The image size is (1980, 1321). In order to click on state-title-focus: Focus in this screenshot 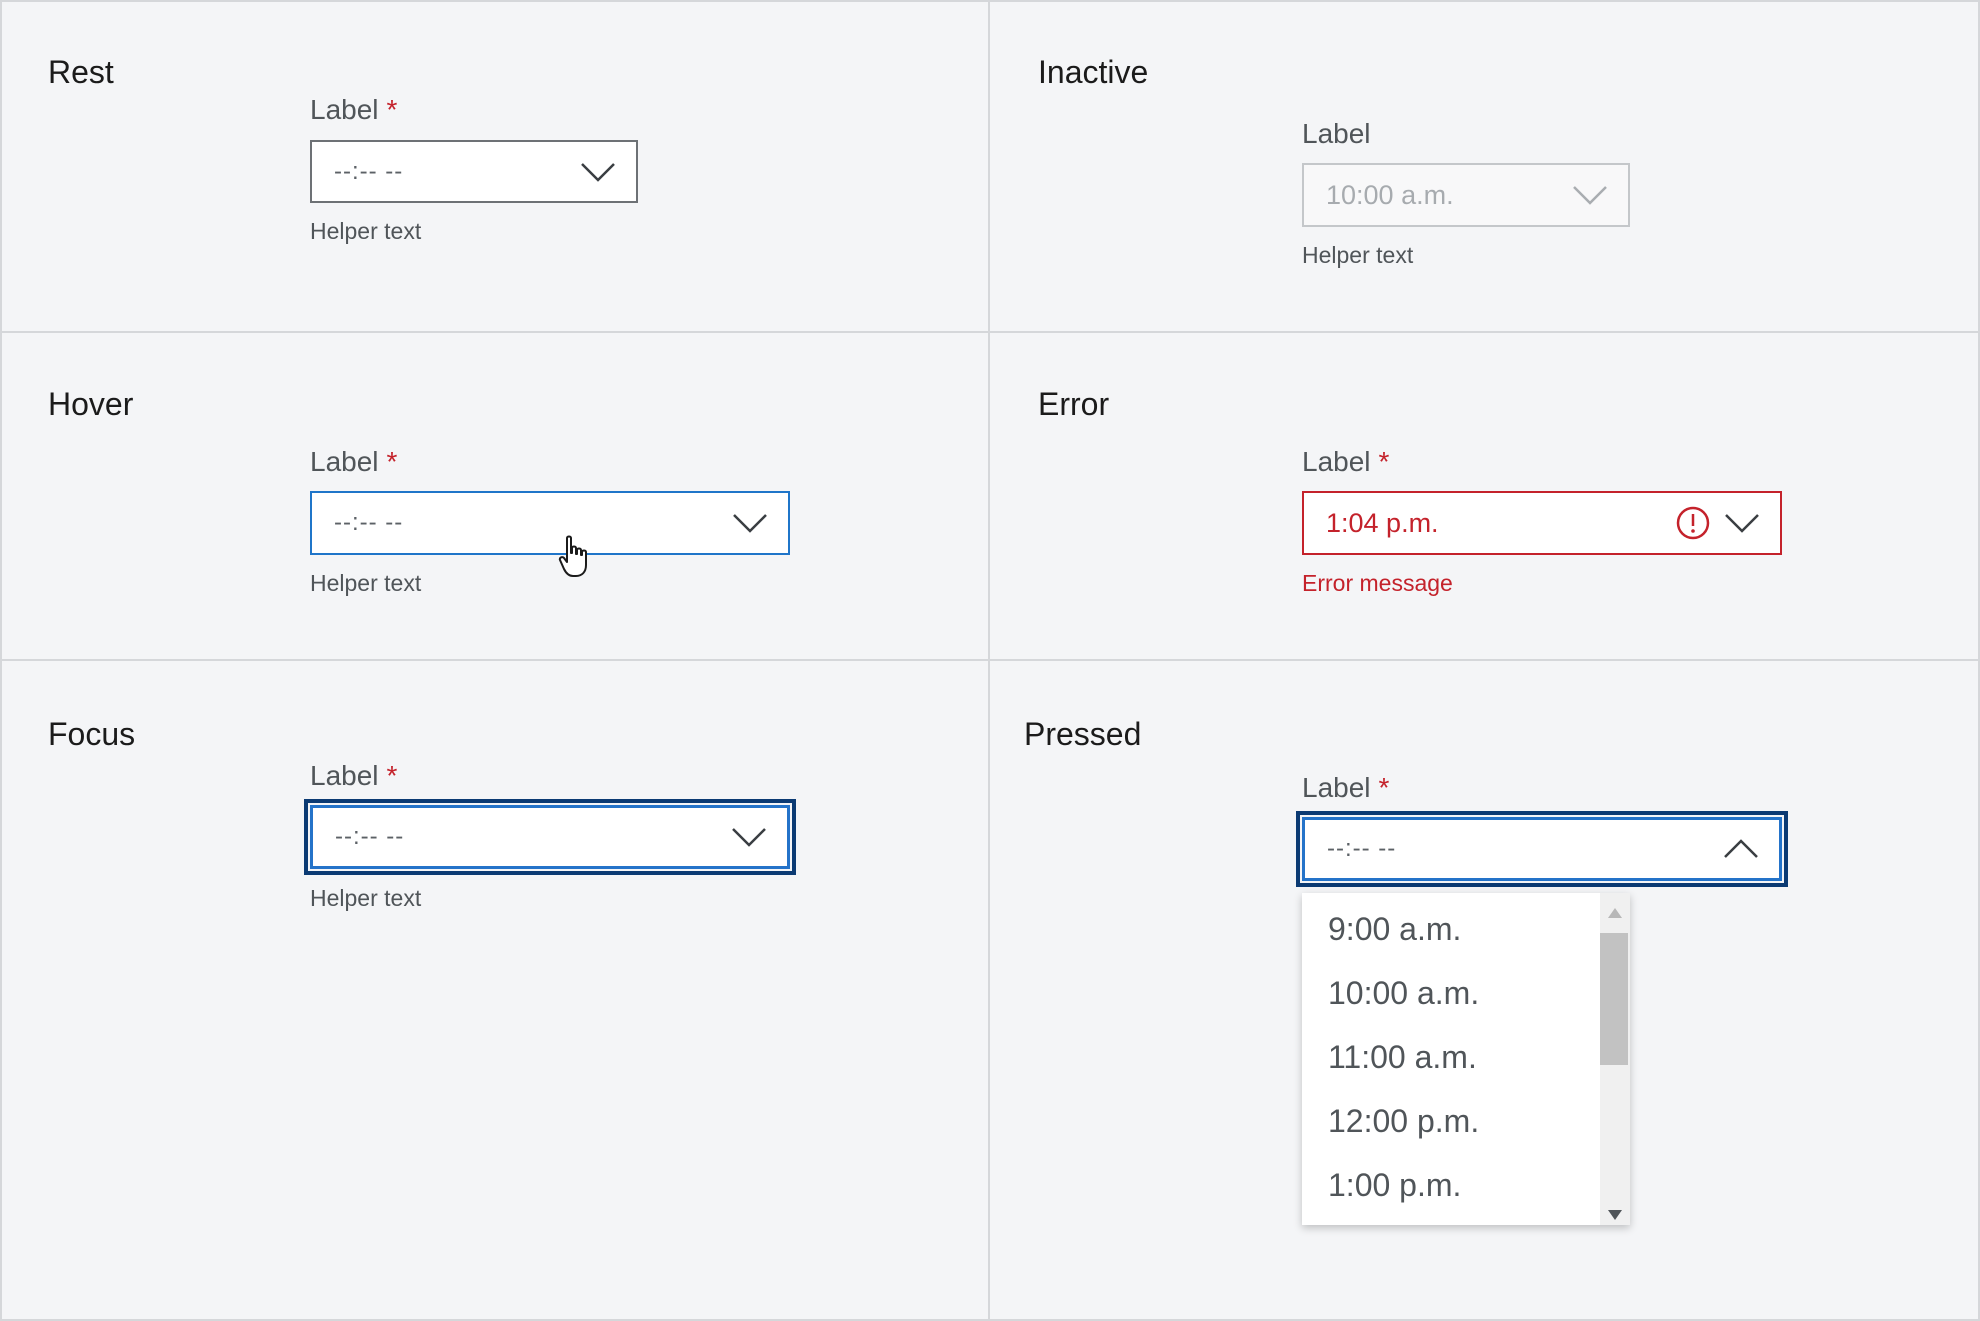, I will do `click(92, 734)`.